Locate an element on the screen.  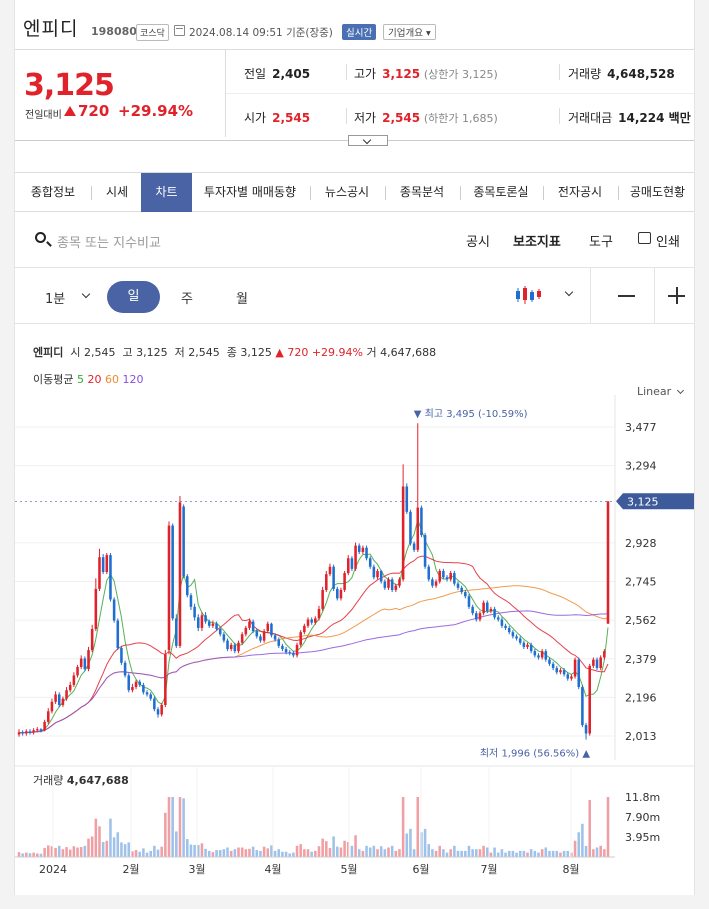
x-tick-label: 5월 is located at coordinates (348, 869).